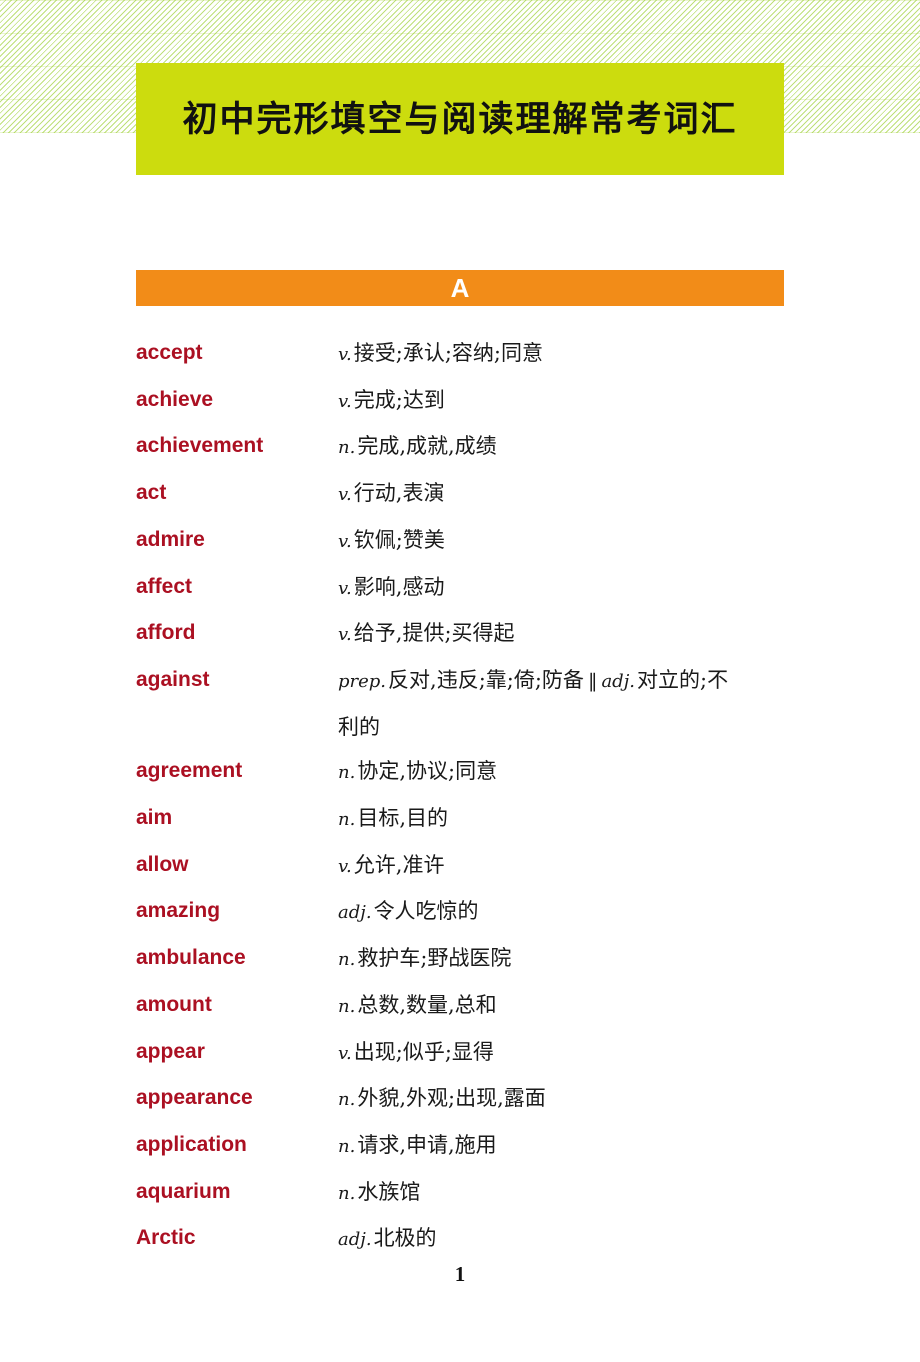 Image resolution: width=920 pixels, height=1362 pixels. I want to click on vocabulary-entry: aim n.目标,目的, so click(486, 819).